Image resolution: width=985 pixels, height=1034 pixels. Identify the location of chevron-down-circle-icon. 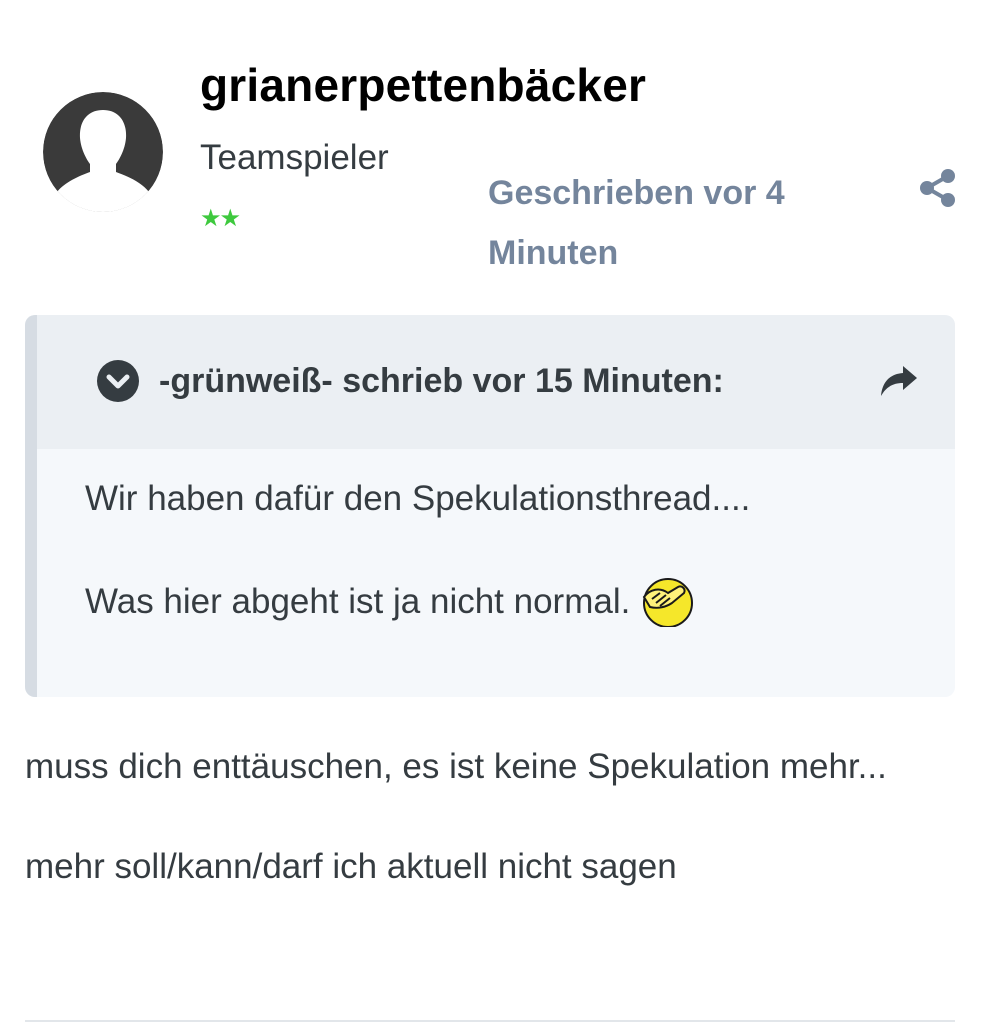
(118, 381).